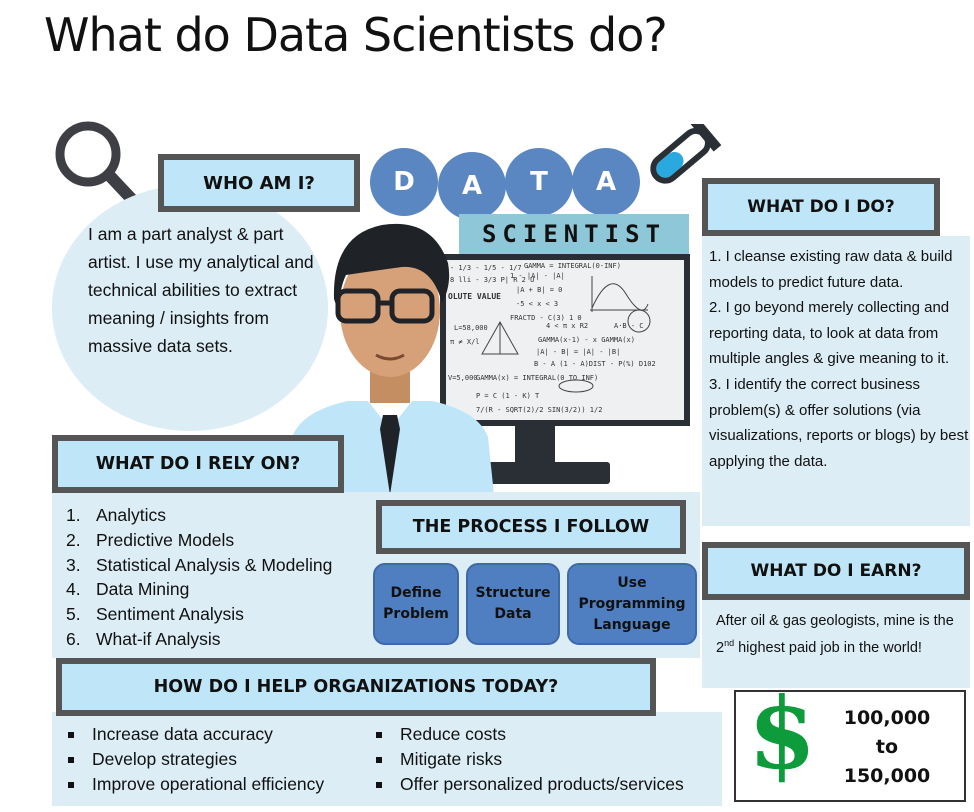 This screenshot has width=974, height=812. Describe the element at coordinates (404, 182) in the screenshot. I see `banner-letter-d: D` at that location.